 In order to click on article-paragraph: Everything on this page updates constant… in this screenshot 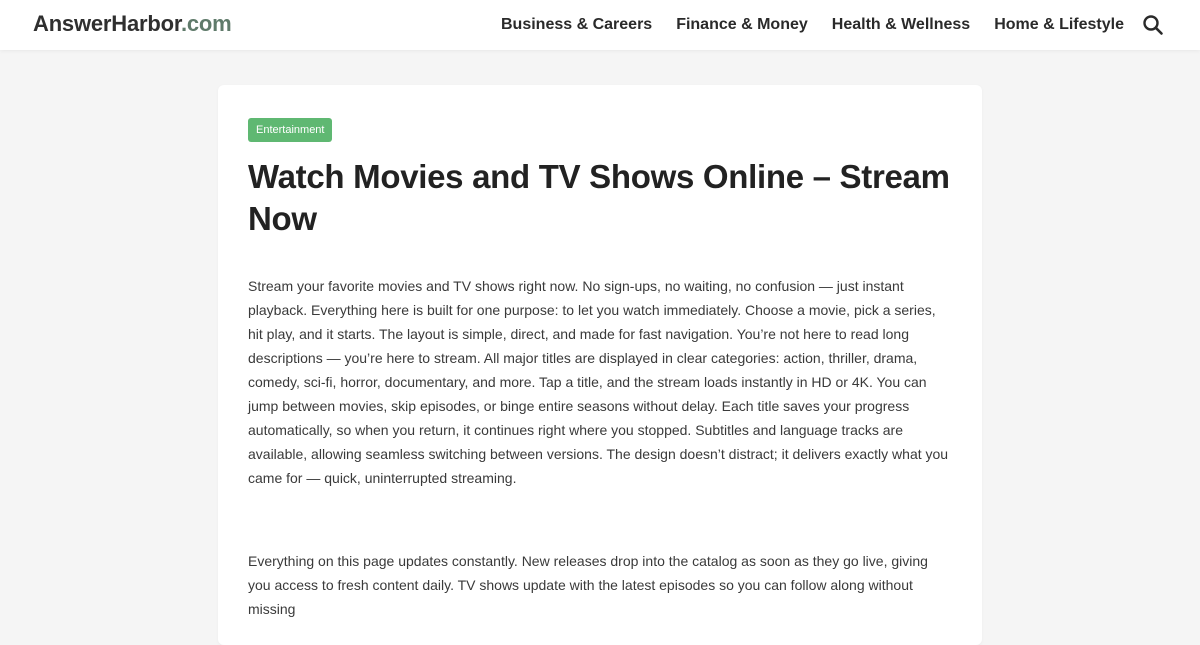, I will do `click(588, 585)`.